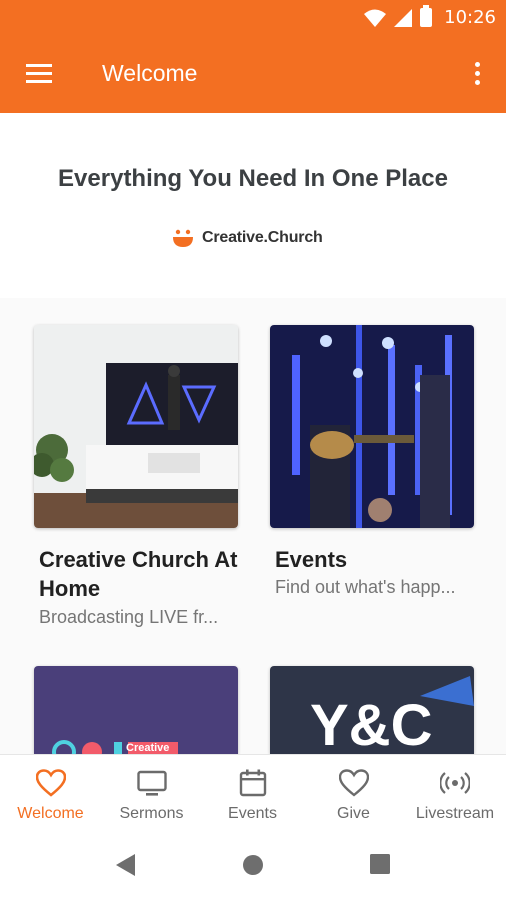  What do you see at coordinates (50, 813) in the screenshot?
I see `nav-label: Welcome` at bounding box center [50, 813].